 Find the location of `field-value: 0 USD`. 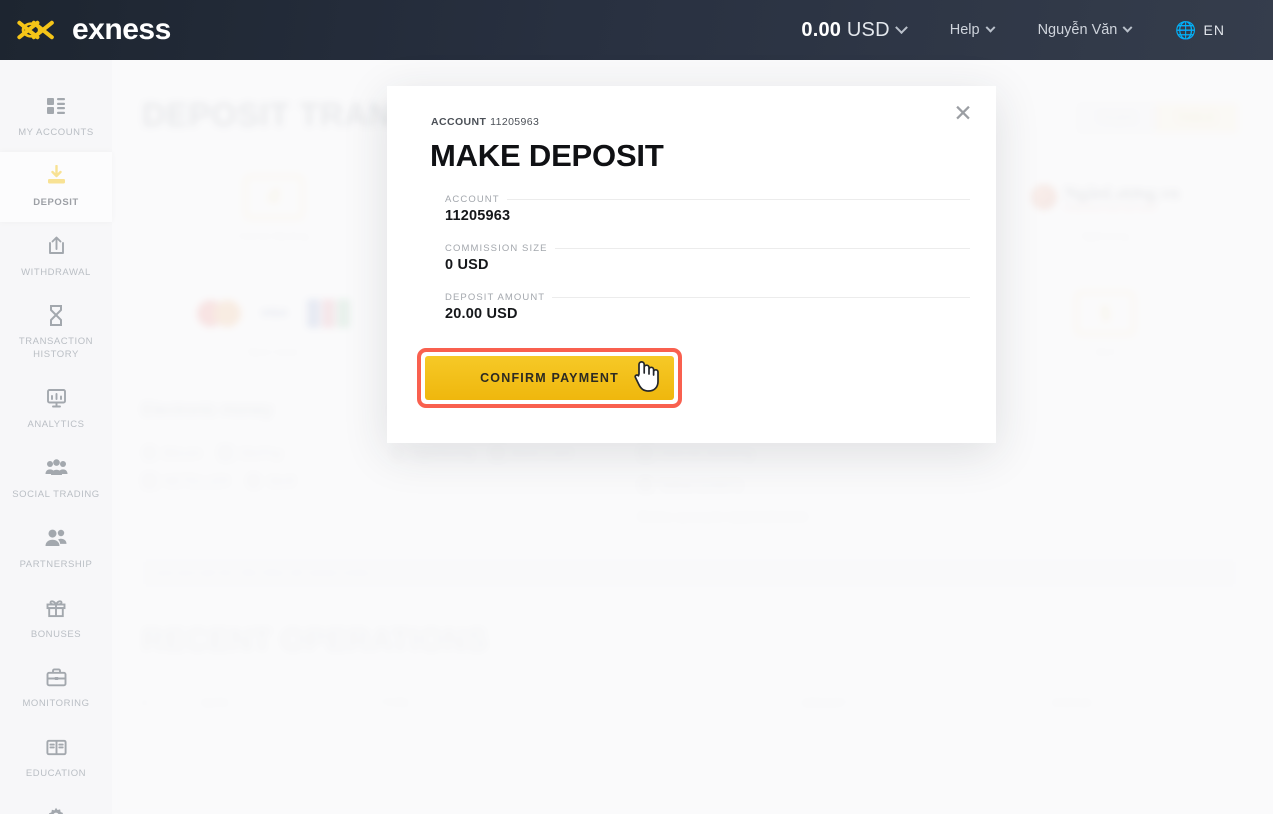

field-value: 0 USD is located at coordinates (467, 265).